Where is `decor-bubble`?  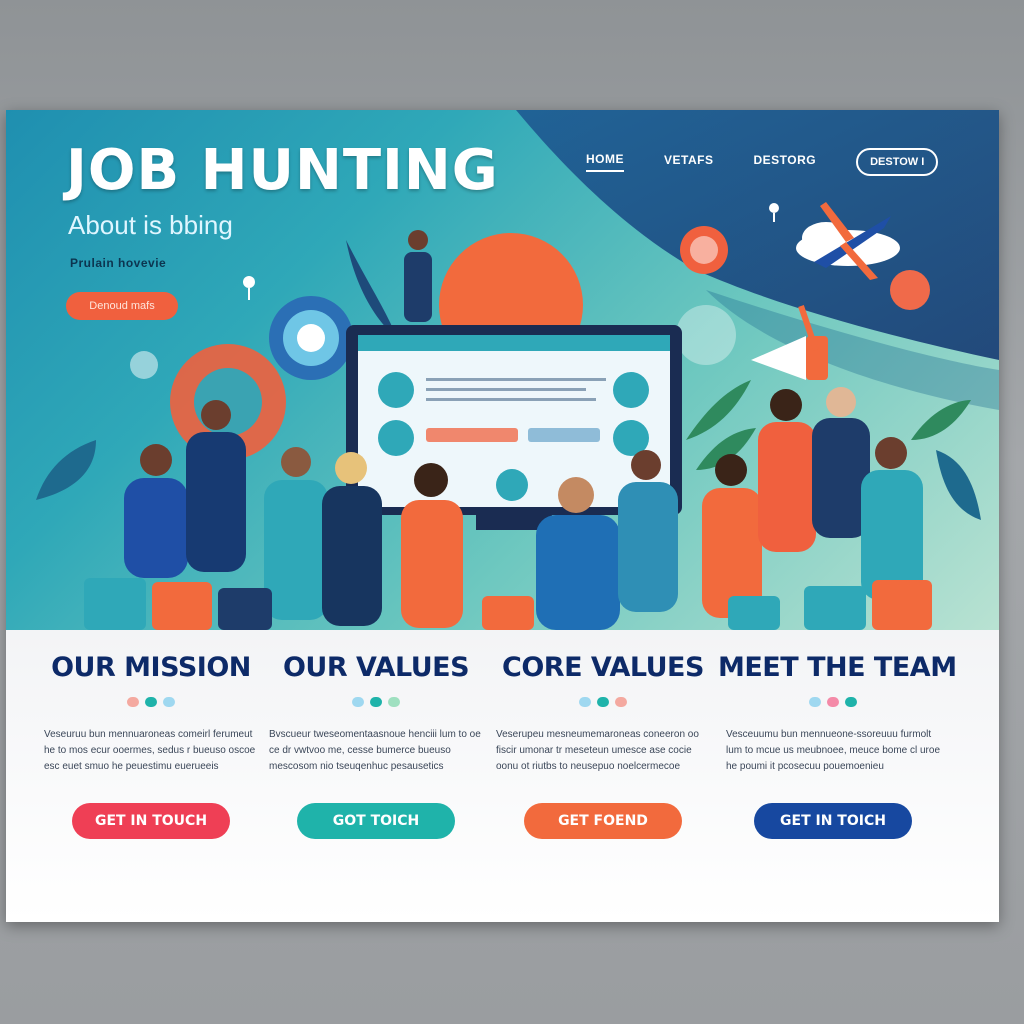
decor-bubble is located at coordinates (144, 365).